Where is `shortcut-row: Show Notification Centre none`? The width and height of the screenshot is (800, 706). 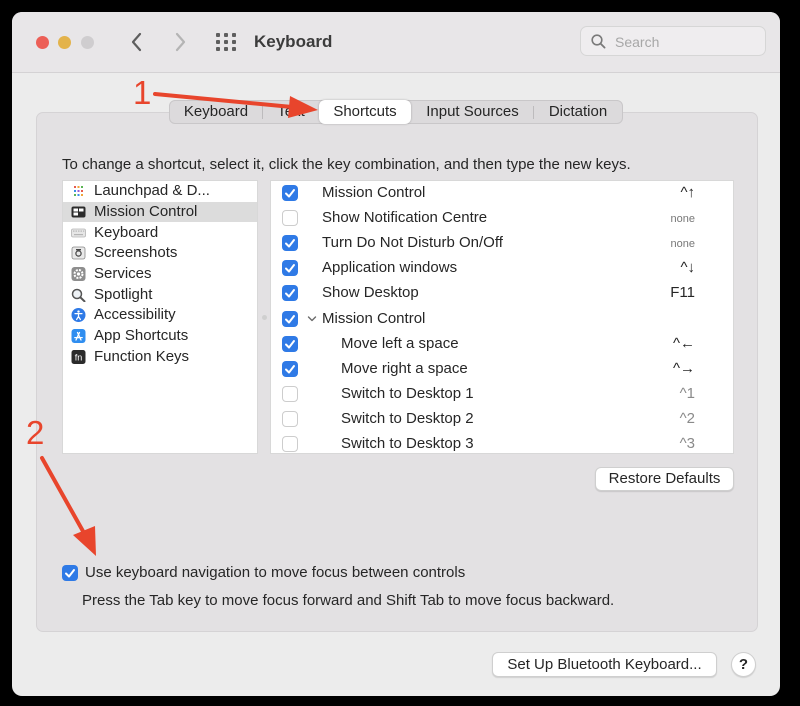 shortcut-row: Show Notification Centre none is located at coordinates (502, 218).